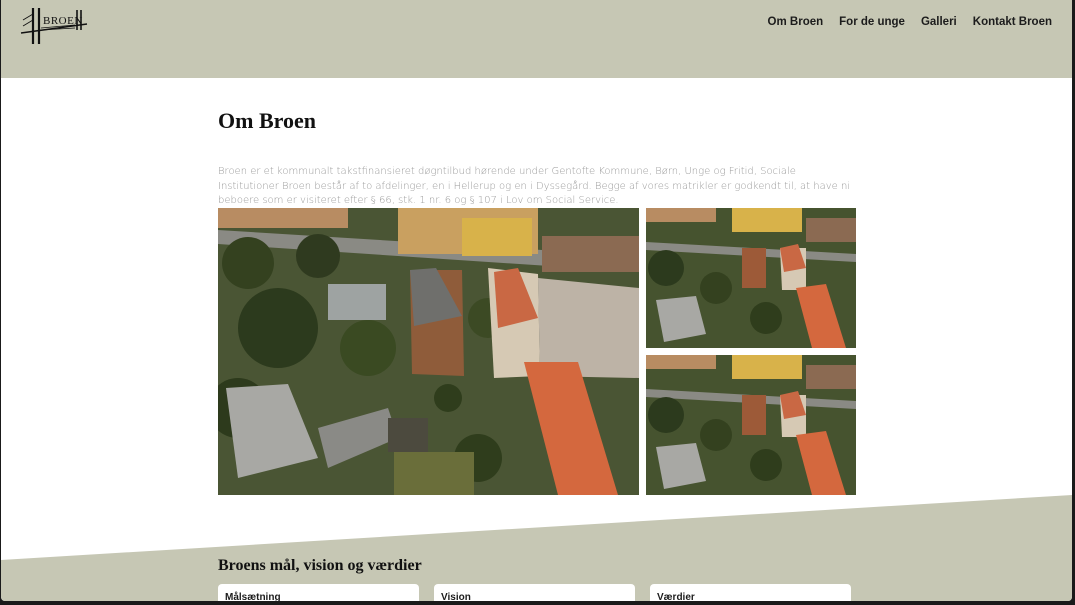 The image size is (1075, 605). I want to click on aerial-photo-top-right, so click(751, 278).